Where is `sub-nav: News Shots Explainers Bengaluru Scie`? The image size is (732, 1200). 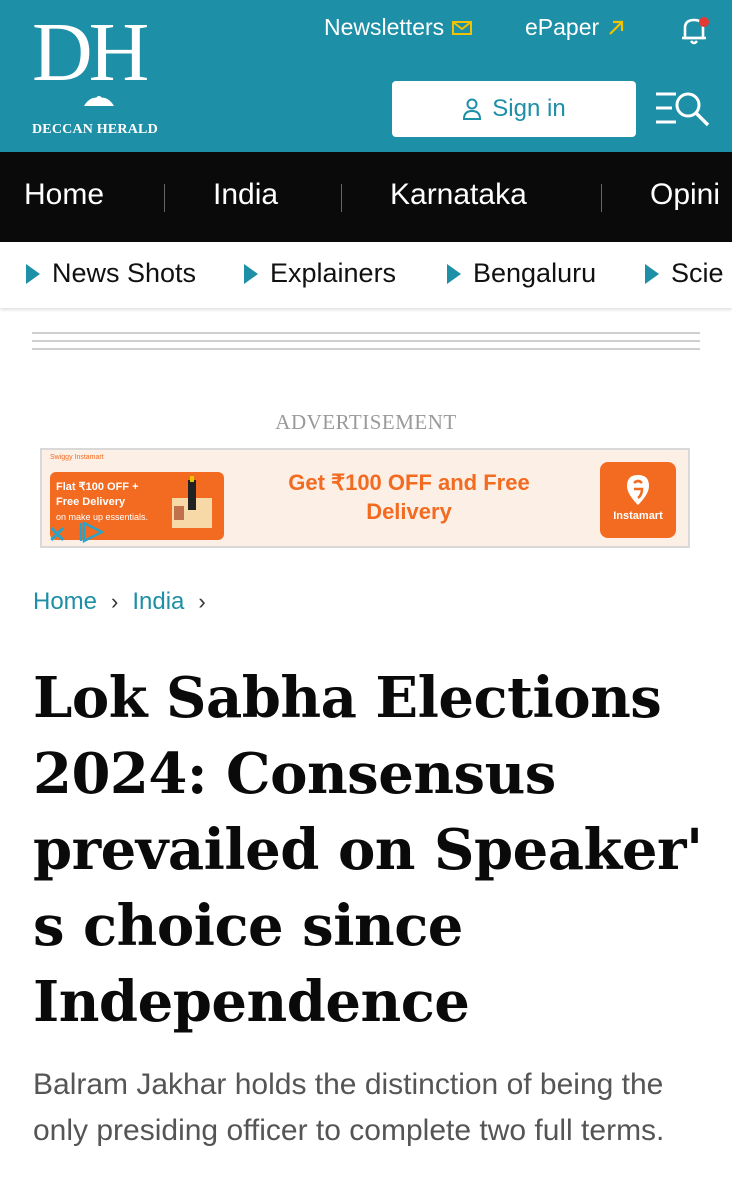
sub-nav: News Shots Explainers Bengaluru Scie is located at coordinates (366, 275).